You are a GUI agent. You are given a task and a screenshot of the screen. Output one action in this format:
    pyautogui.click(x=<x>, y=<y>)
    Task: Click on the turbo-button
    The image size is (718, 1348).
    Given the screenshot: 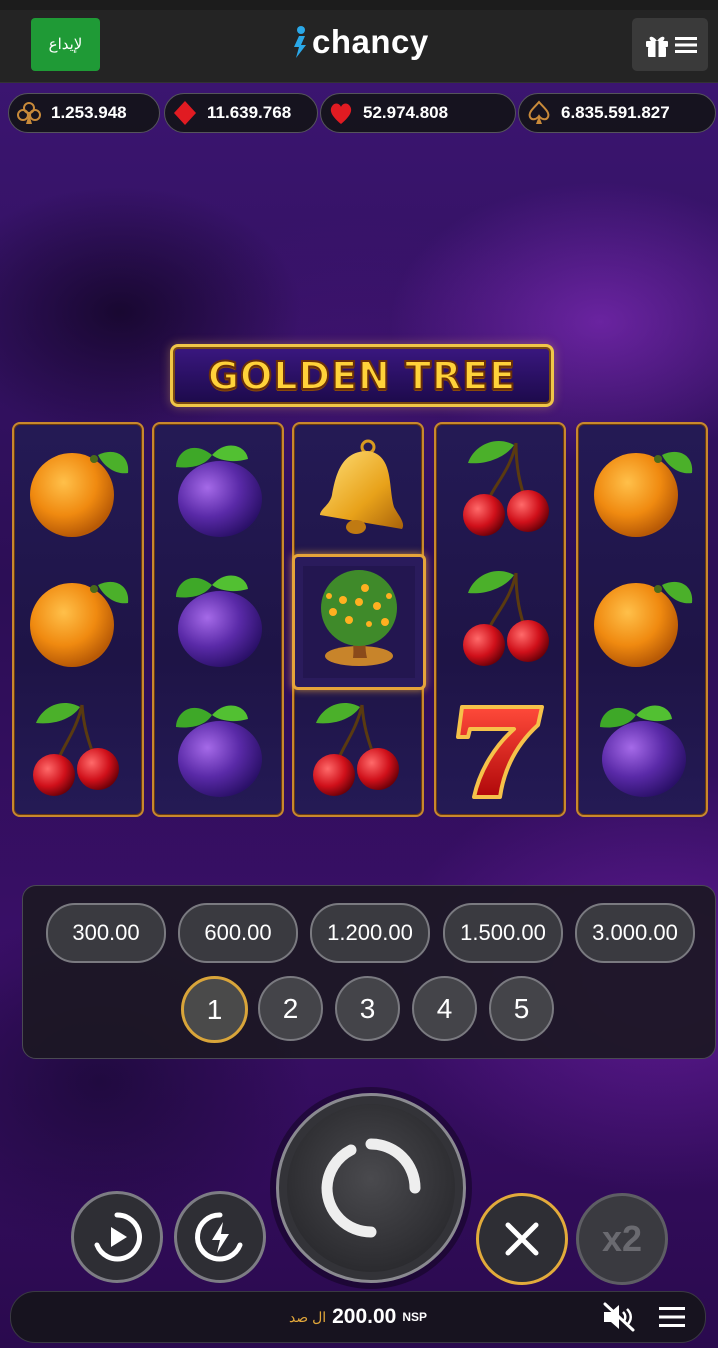 What is the action you would take?
    pyautogui.click(x=220, y=1237)
    